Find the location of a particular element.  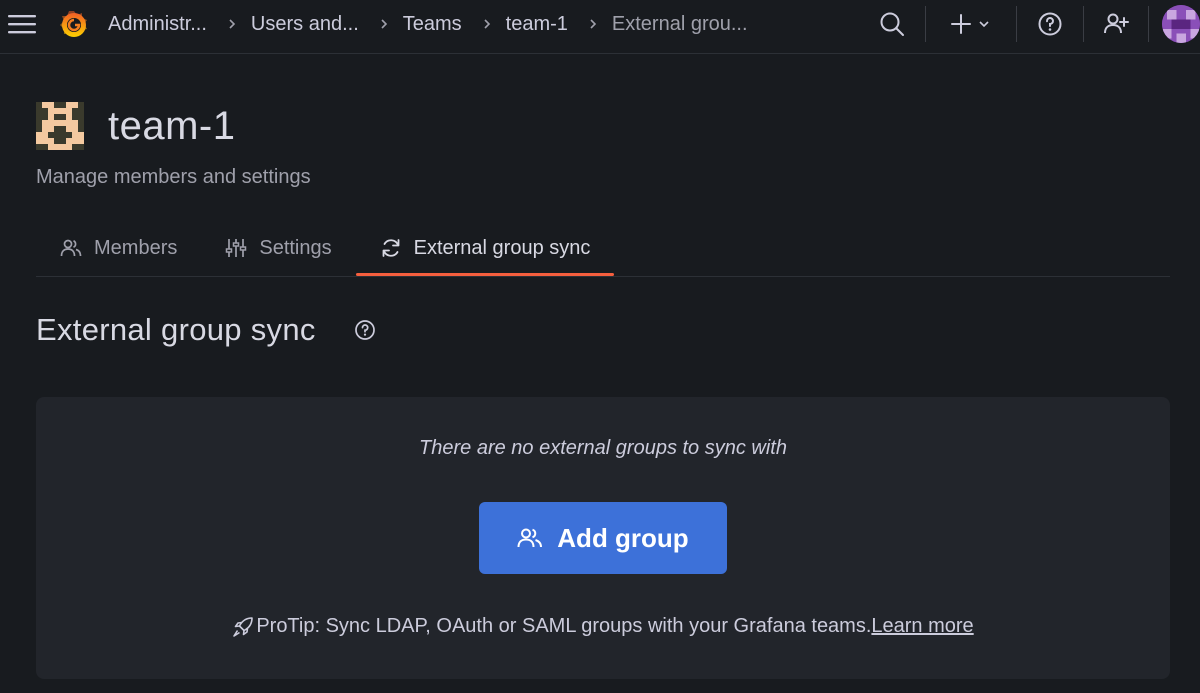

page-header: team-1 is located at coordinates (136, 126).